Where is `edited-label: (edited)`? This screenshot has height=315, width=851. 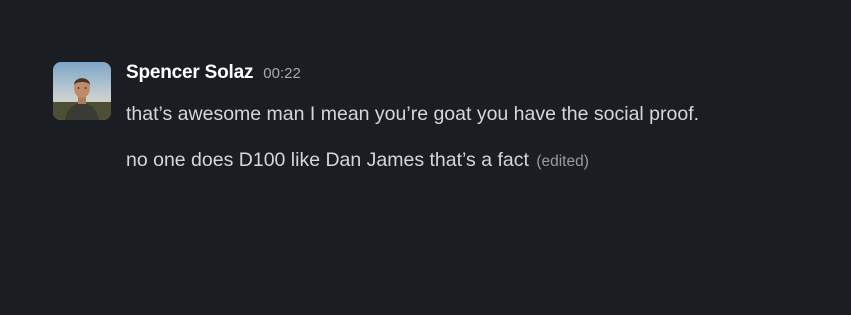 edited-label: (edited) is located at coordinates (562, 161).